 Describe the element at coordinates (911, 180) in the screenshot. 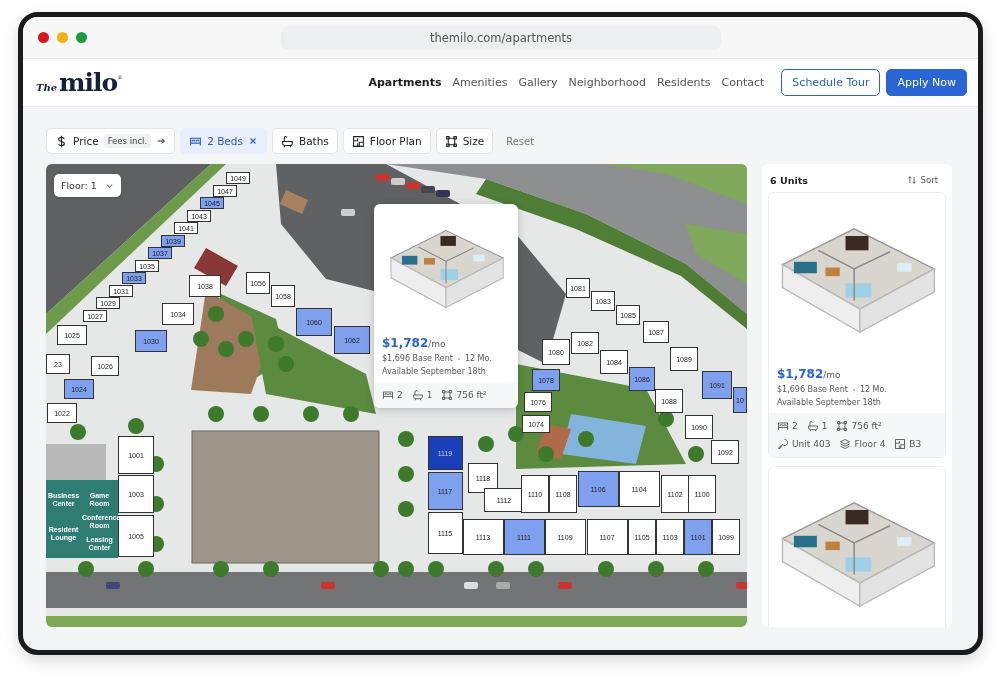

I see `sort-icon` at that location.